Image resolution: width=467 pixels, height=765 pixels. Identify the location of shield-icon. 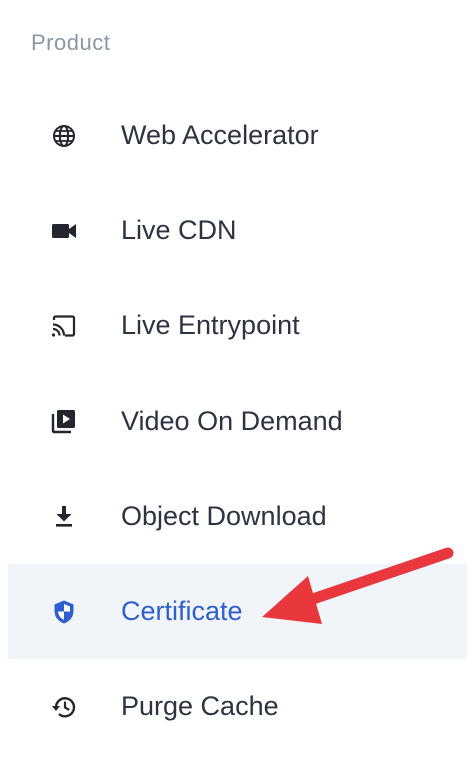
(64, 612).